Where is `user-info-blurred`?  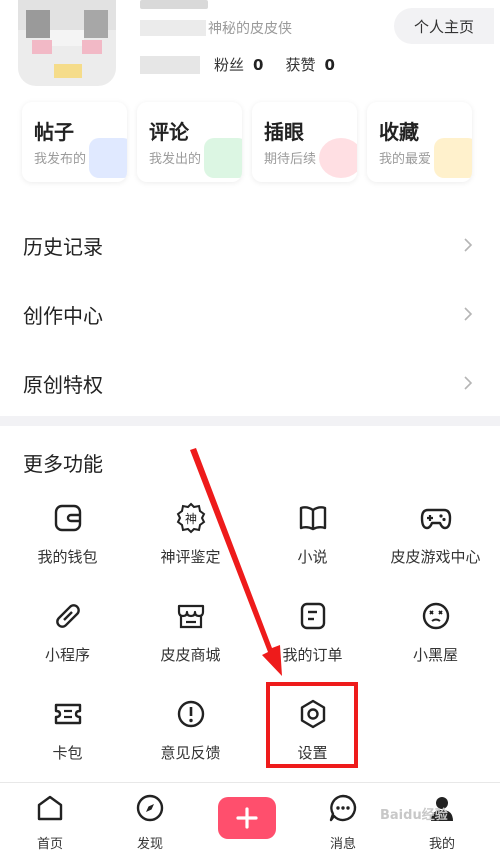 user-info-blurred is located at coordinates (170, 65).